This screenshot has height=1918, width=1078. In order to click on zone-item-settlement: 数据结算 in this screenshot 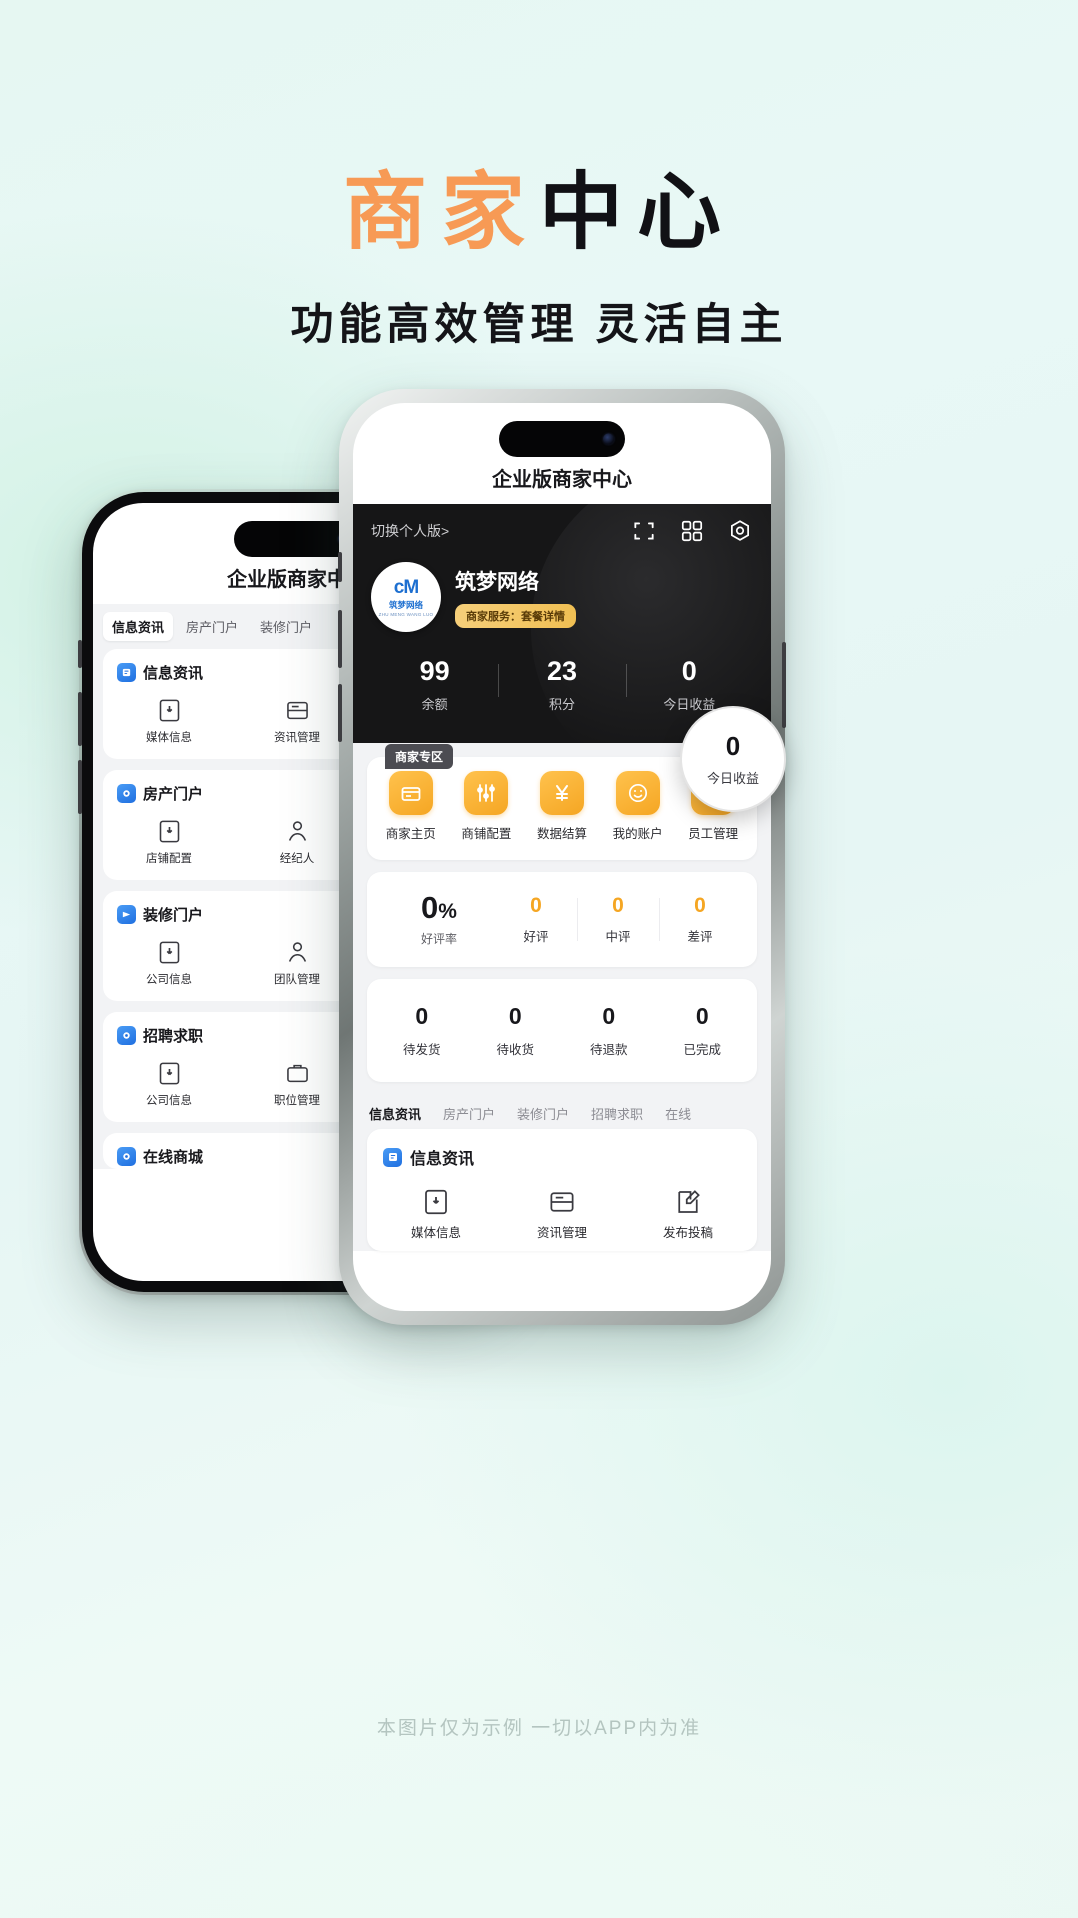, I will do `click(562, 806)`.